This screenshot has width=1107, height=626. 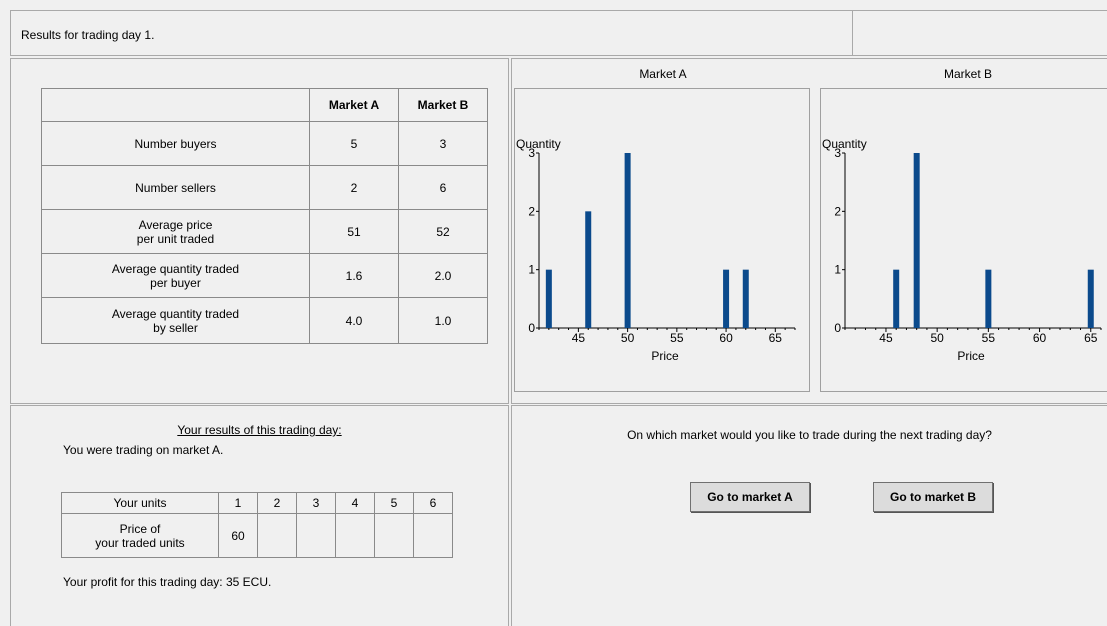 What do you see at coordinates (962, 250) in the screenshot?
I see `bar-chart-market-b: 012345 50 55 60 65QuantityPrice` at bounding box center [962, 250].